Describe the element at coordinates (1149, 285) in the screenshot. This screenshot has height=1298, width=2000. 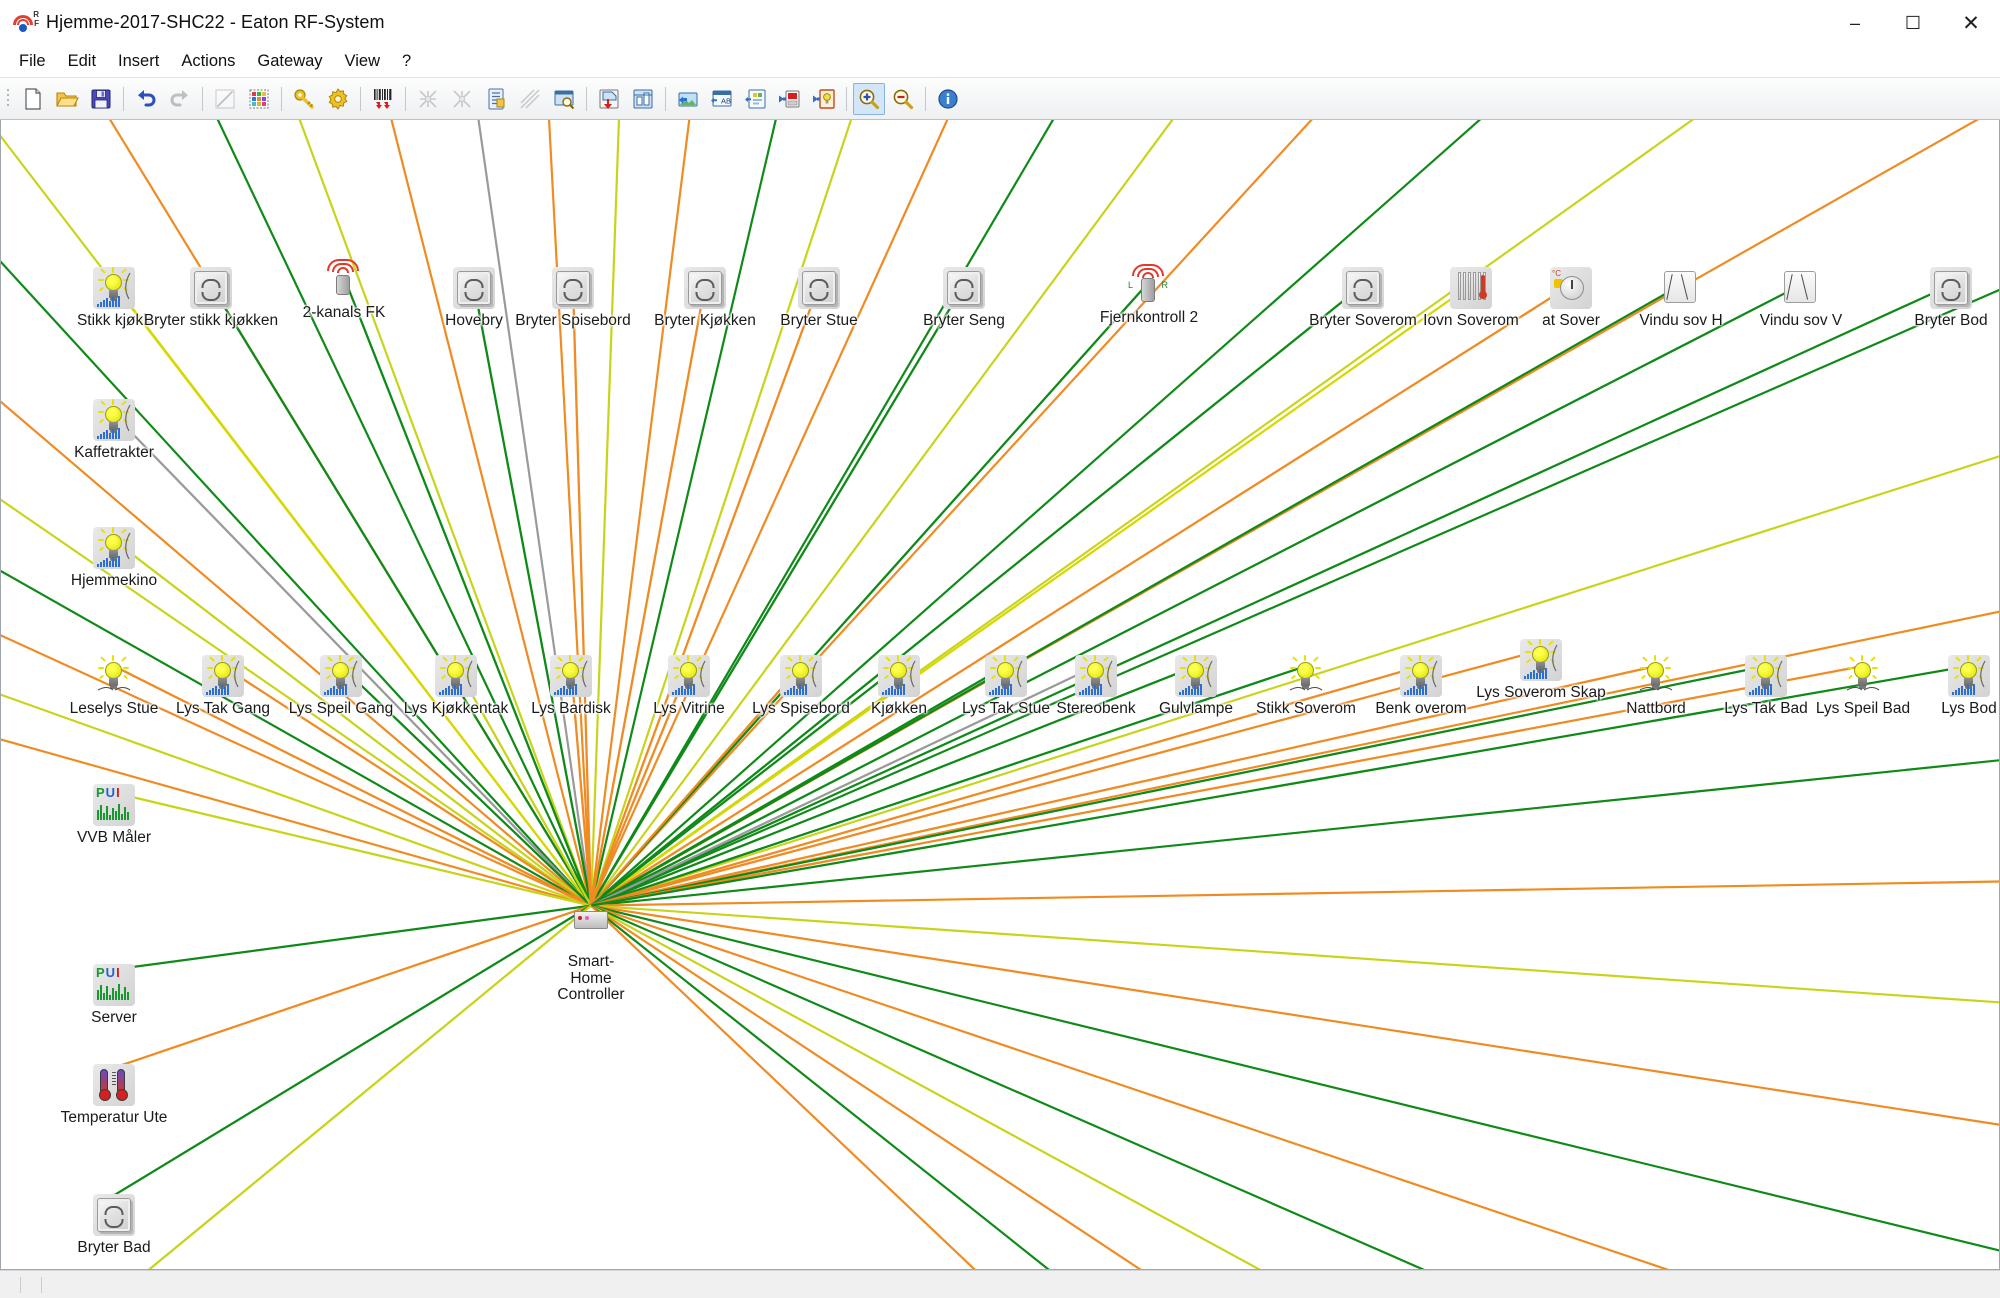
I see `device-icon-box: LR` at that location.